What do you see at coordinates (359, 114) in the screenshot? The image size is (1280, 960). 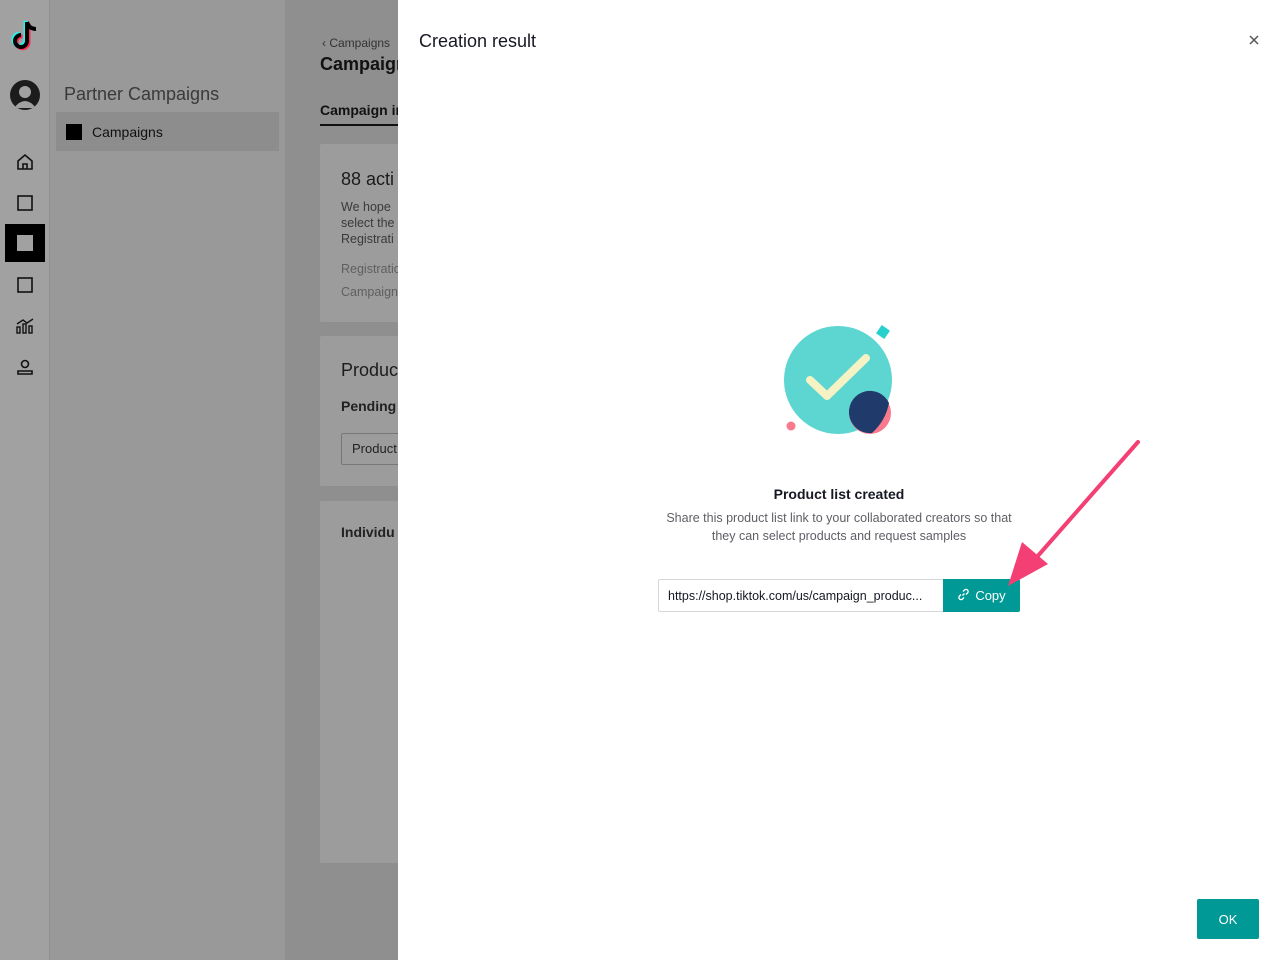 I see `tab-campaign-info: Campaign in` at bounding box center [359, 114].